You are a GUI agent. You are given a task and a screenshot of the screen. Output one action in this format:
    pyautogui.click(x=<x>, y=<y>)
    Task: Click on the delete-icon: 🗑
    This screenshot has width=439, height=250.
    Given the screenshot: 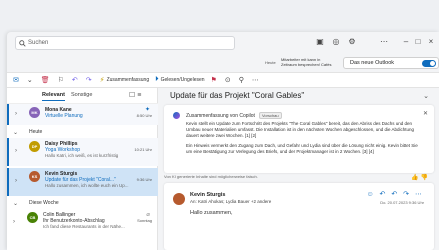 What is the action you would take?
    pyautogui.click(x=45, y=80)
    